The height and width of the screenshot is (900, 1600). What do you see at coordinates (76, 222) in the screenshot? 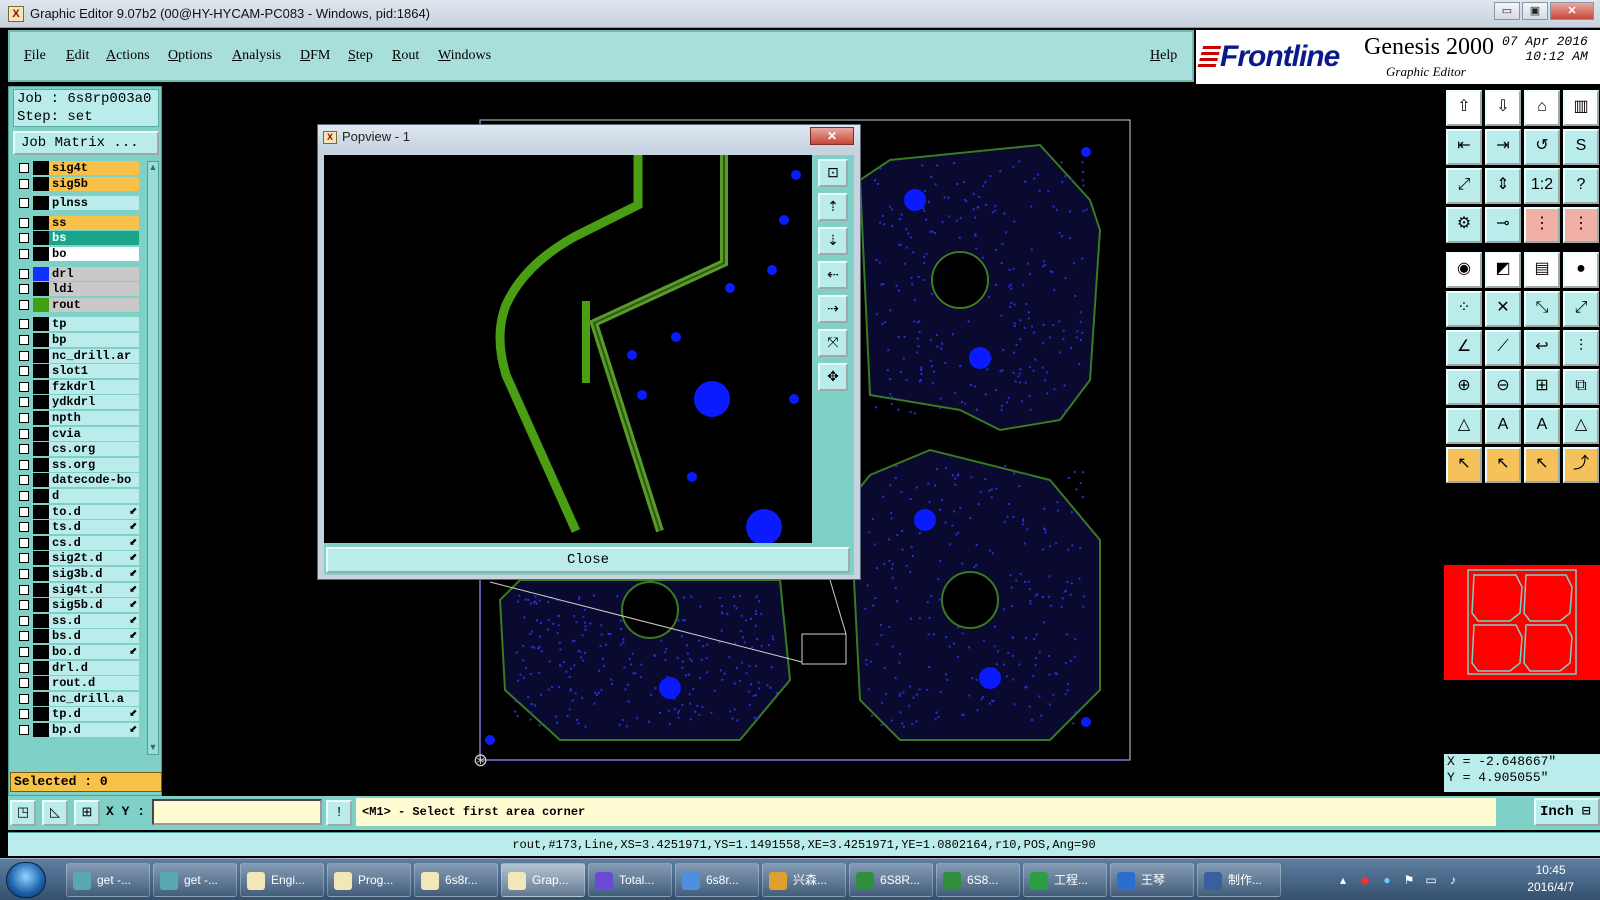
I see `layer-row-ss: ss` at bounding box center [76, 222].